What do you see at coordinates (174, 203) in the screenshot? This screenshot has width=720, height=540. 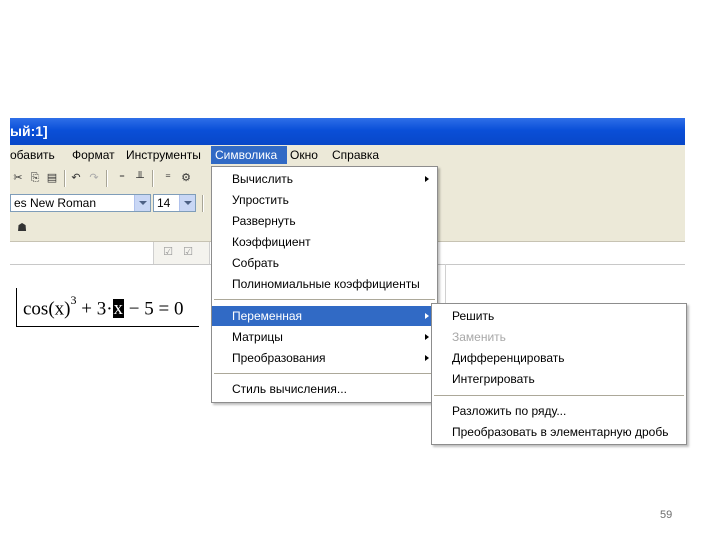 I see `font-size-select: 14` at bounding box center [174, 203].